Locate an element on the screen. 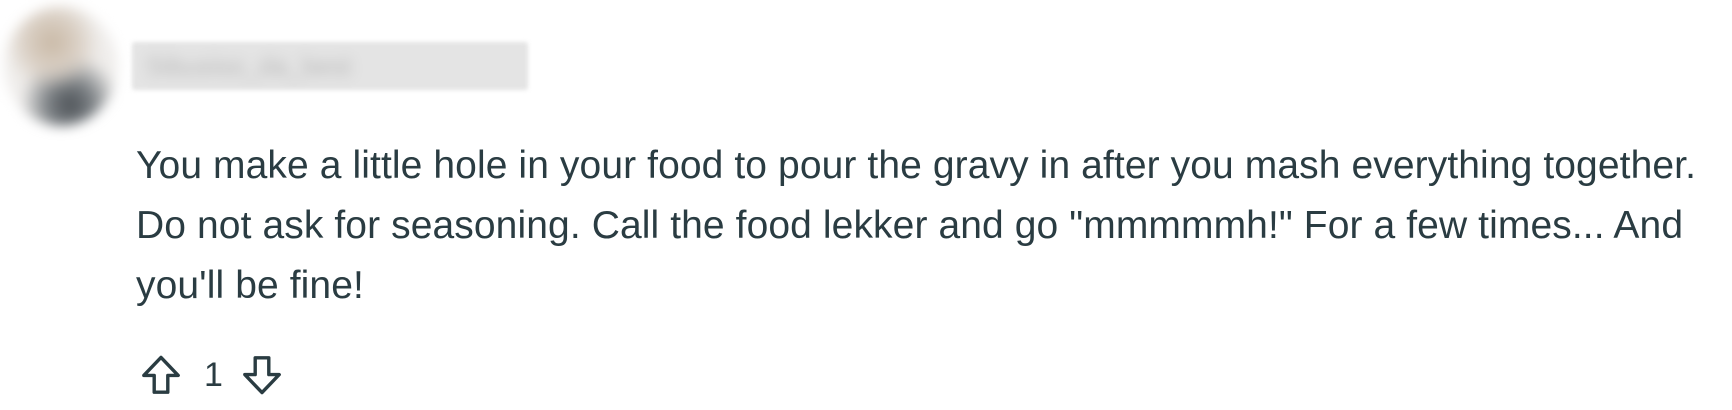 Image resolution: width=1732 pixels, height=410 pixels. upvote-button is located at coordinates (161, 375).